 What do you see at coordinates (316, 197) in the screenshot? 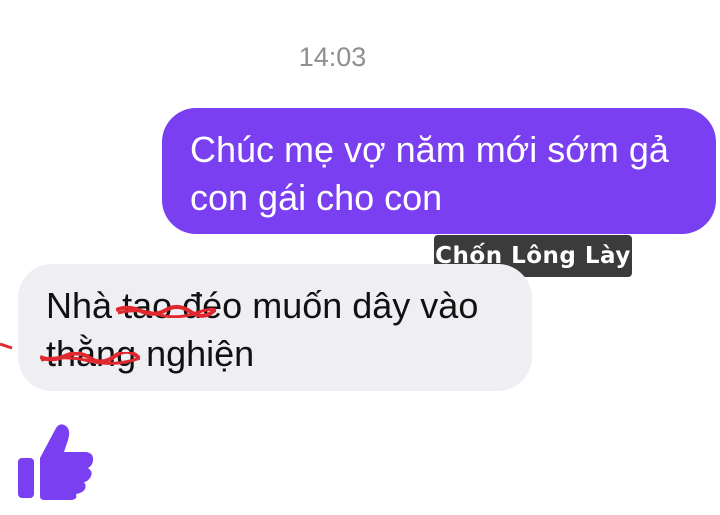
I see `outgoing-message-line-2: con gái cho con` at bounding box center [316, 197].